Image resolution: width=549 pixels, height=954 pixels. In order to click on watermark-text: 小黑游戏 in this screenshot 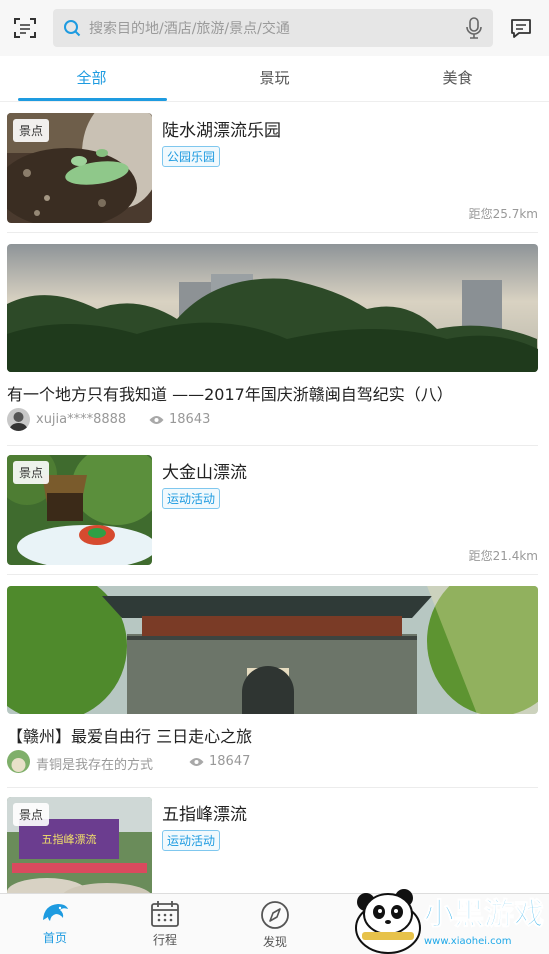, I will do `click(484, 914)`.